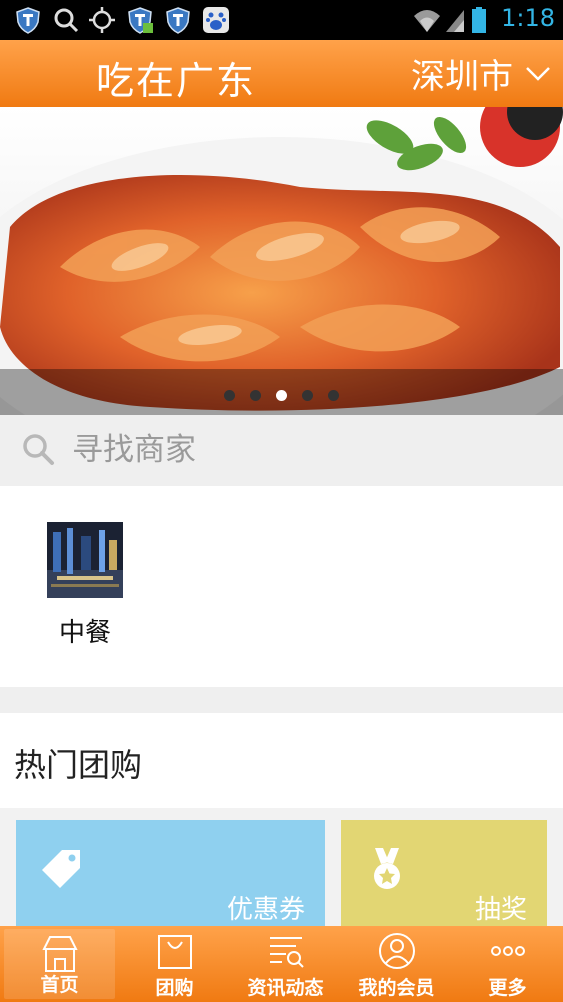  What do you see at coordinates (78, 765) in the screenshot?
I see `section-title-hot-deals: 热门团购` at bounding box center [78, 765].